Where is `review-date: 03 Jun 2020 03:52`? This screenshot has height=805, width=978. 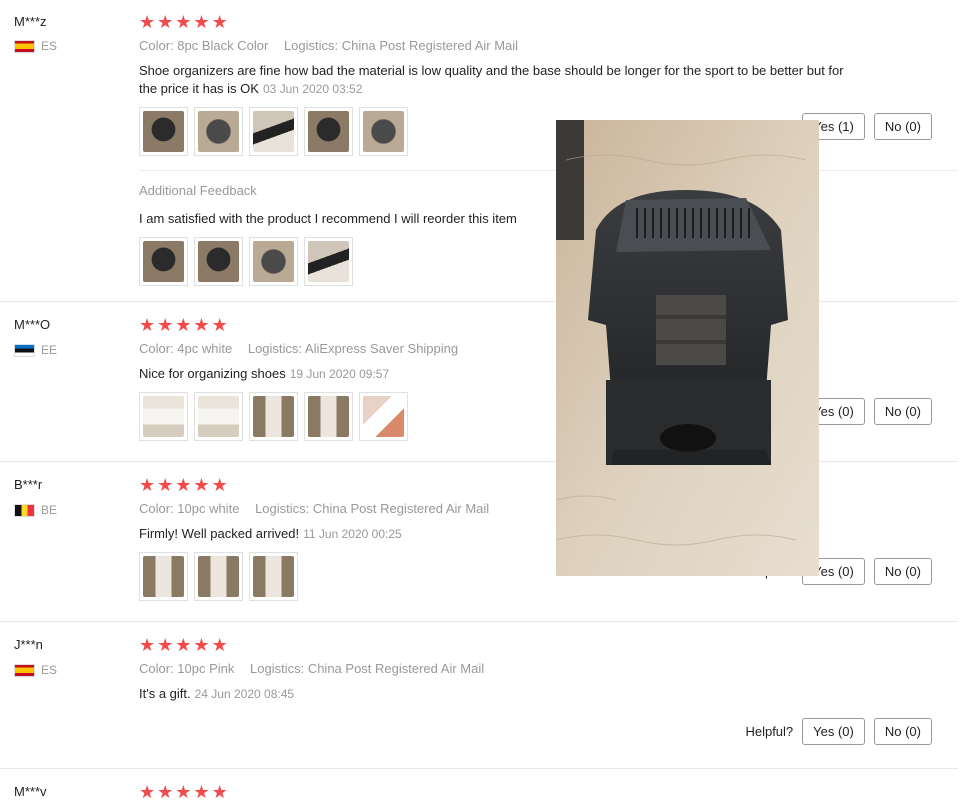
review-date: 03 Jun 2020 03:52 is located at coordinates (312, 89).